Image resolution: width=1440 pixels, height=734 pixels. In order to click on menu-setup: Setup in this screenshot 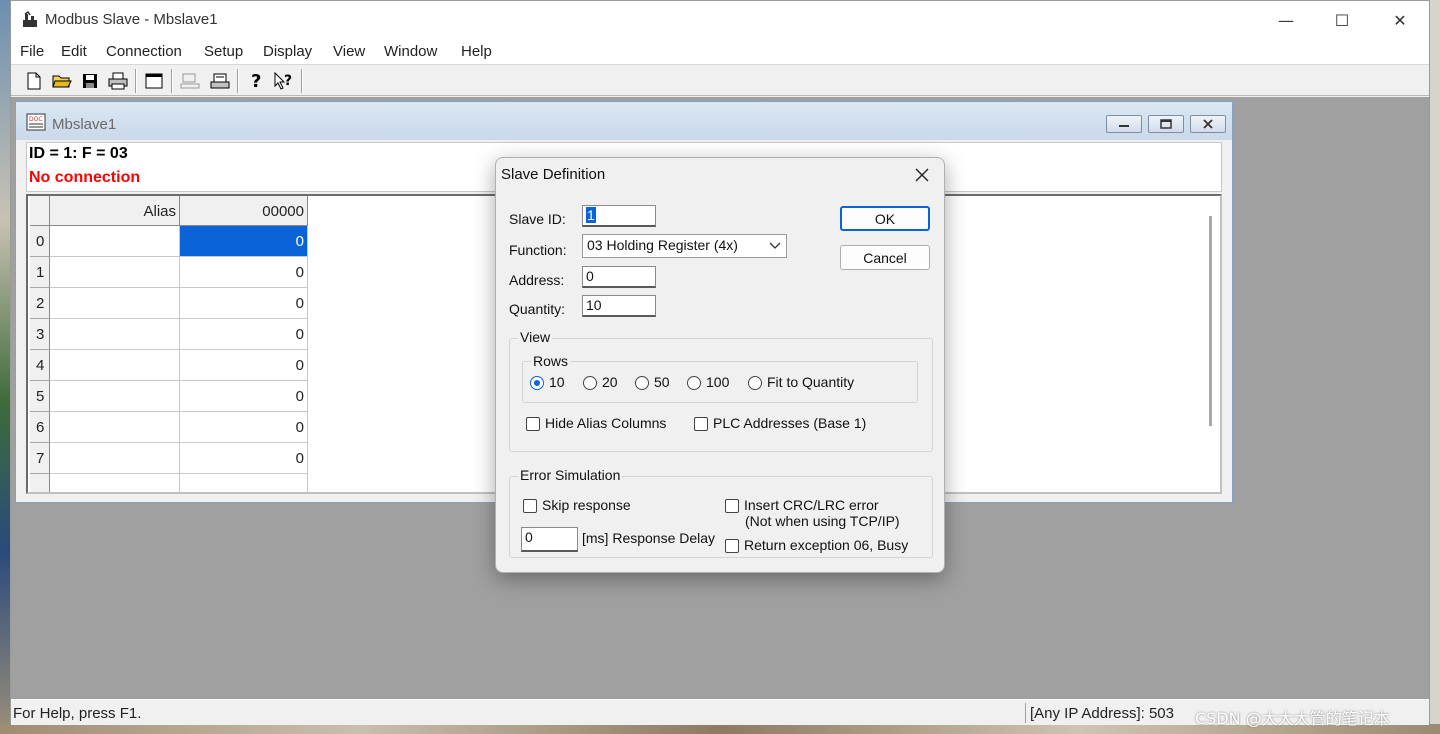, I will do `click(223, 51)`.